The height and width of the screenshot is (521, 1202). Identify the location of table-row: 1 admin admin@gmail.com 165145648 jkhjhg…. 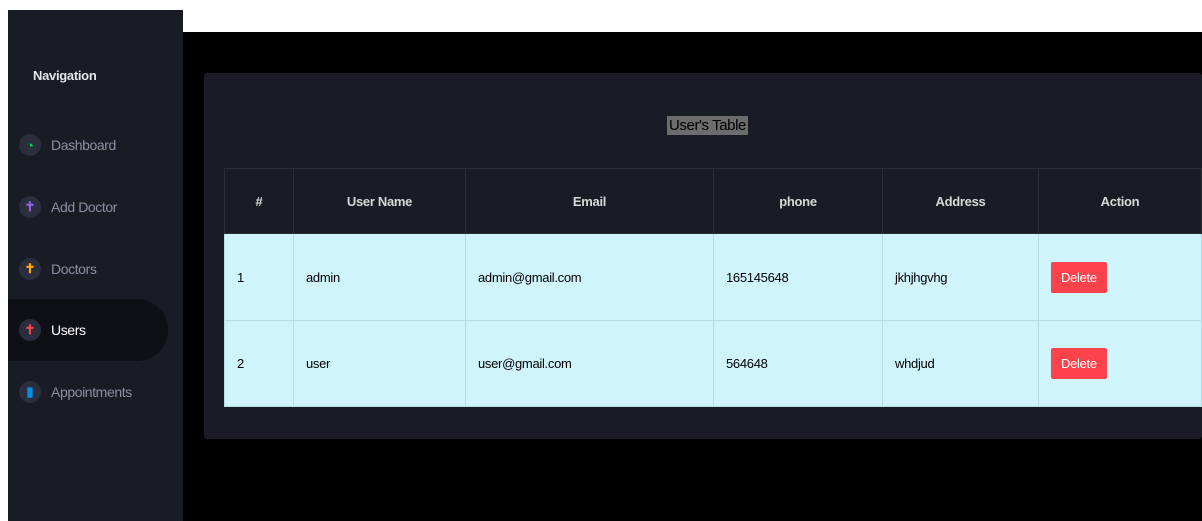
(713, 277).